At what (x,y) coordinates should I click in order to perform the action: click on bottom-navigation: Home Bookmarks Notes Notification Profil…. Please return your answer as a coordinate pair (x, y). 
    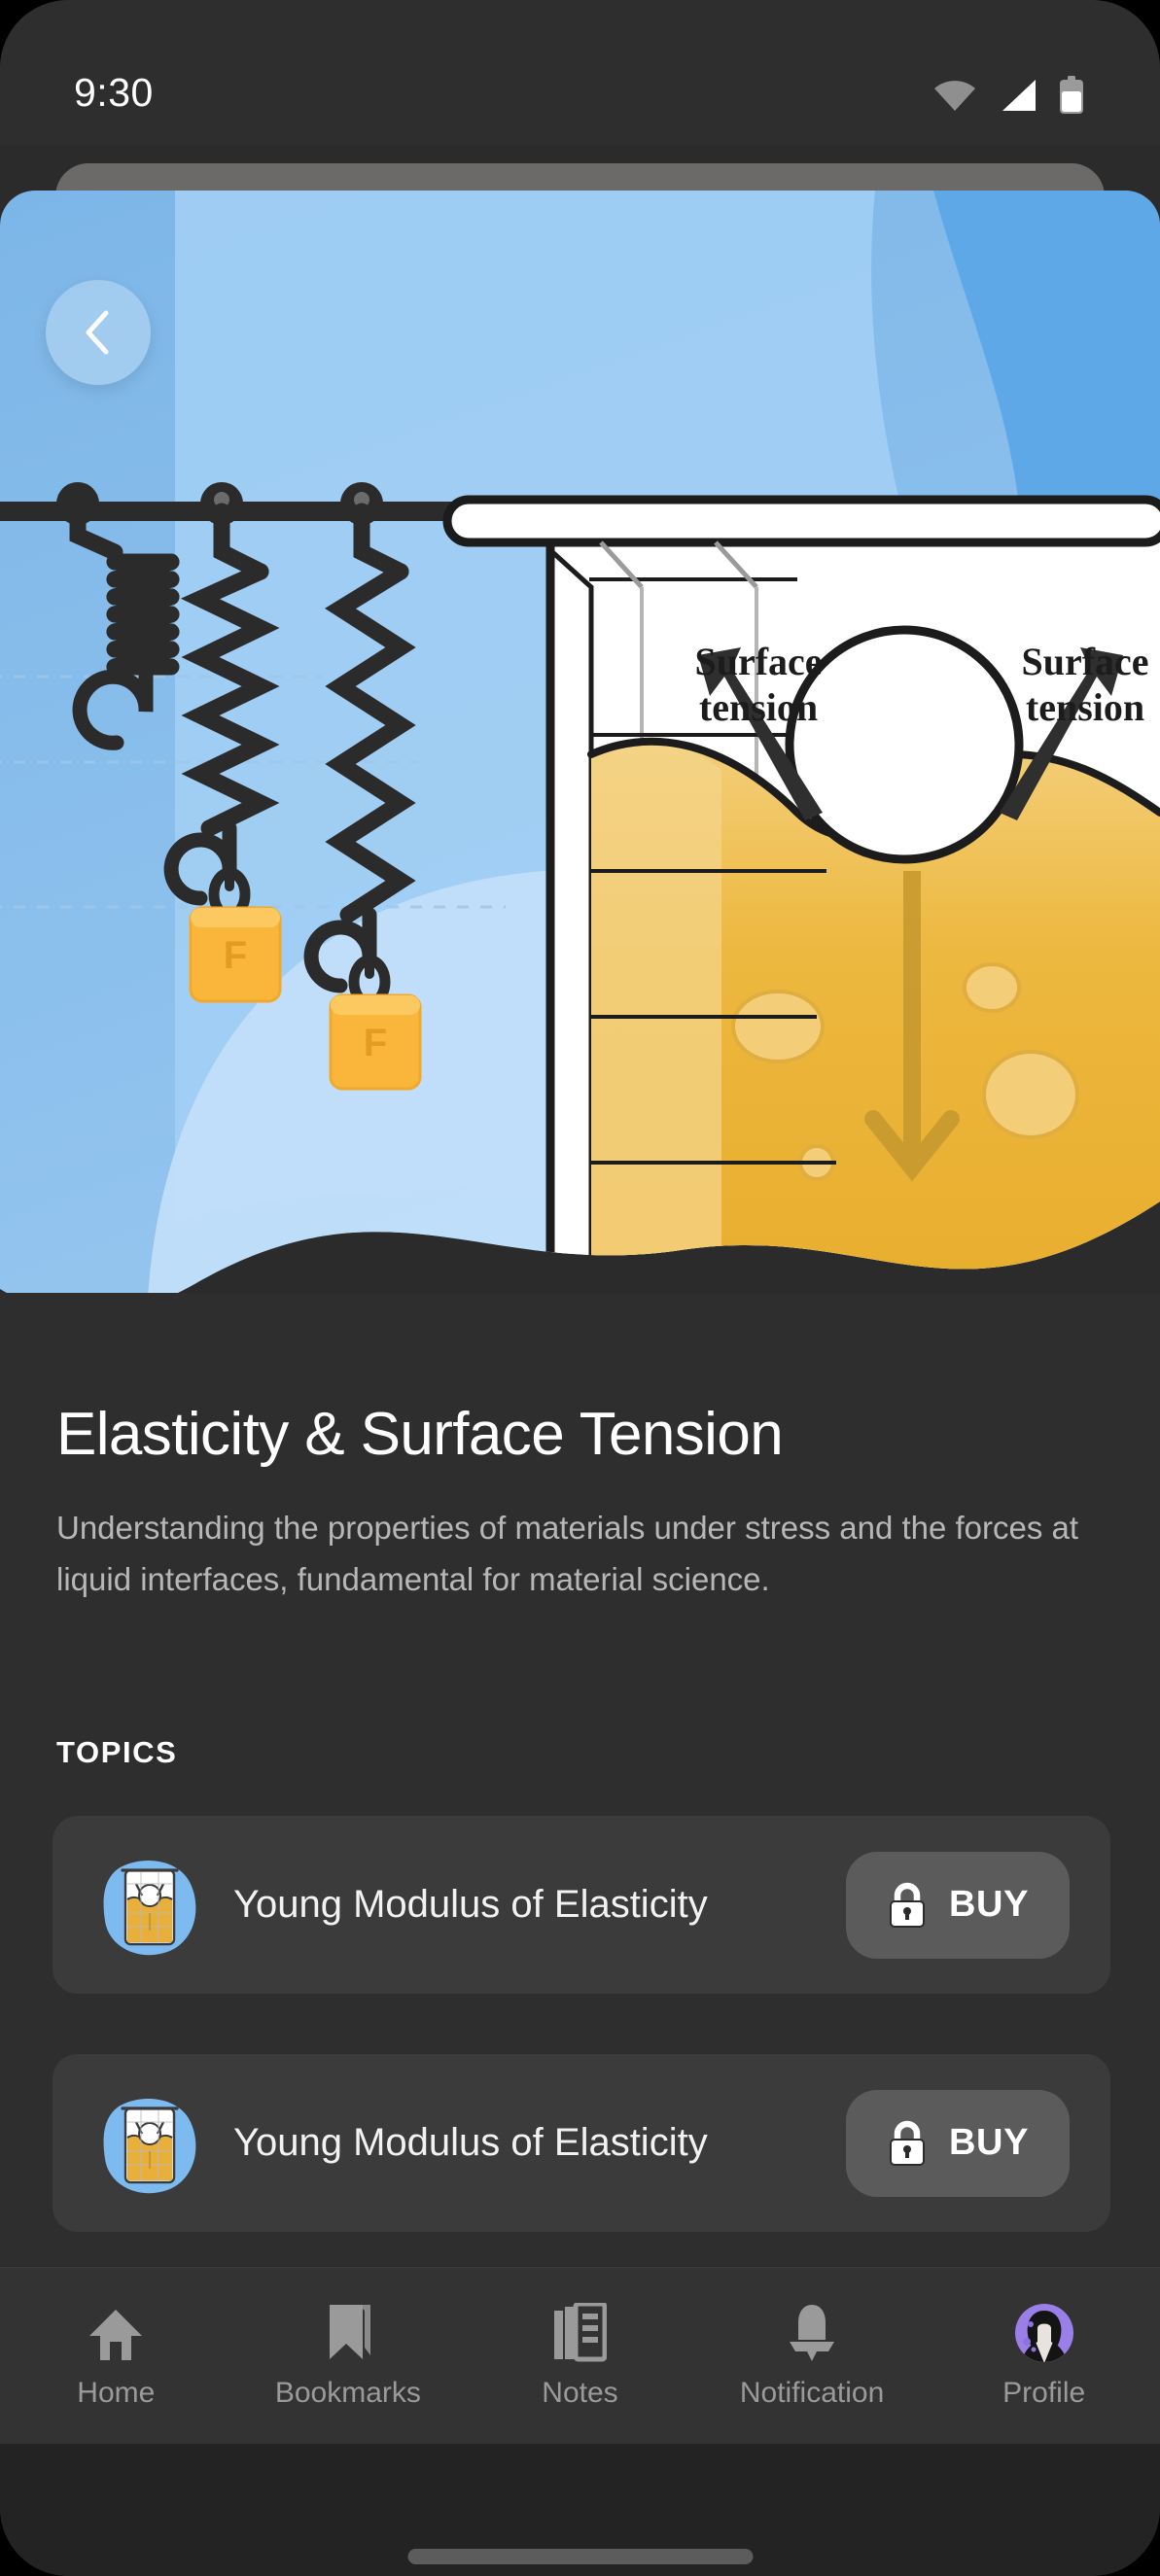
    Looking at the image, I should click on (580, 2355).